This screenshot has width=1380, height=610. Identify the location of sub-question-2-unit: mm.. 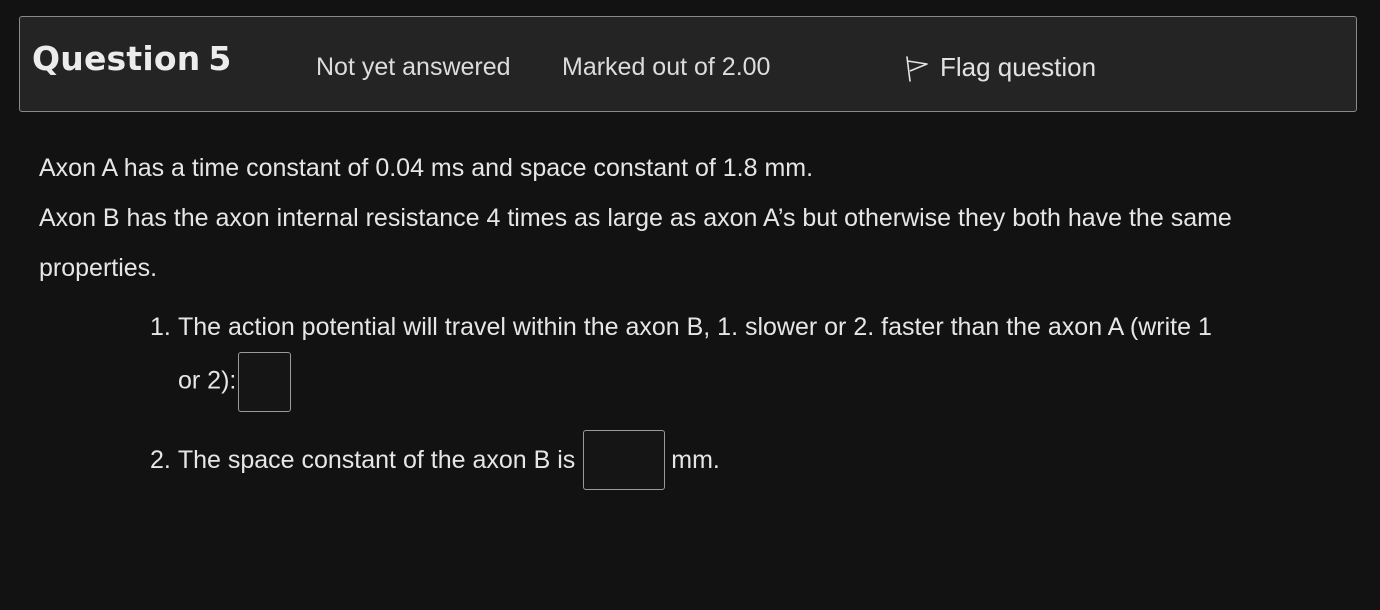
(695, 459).